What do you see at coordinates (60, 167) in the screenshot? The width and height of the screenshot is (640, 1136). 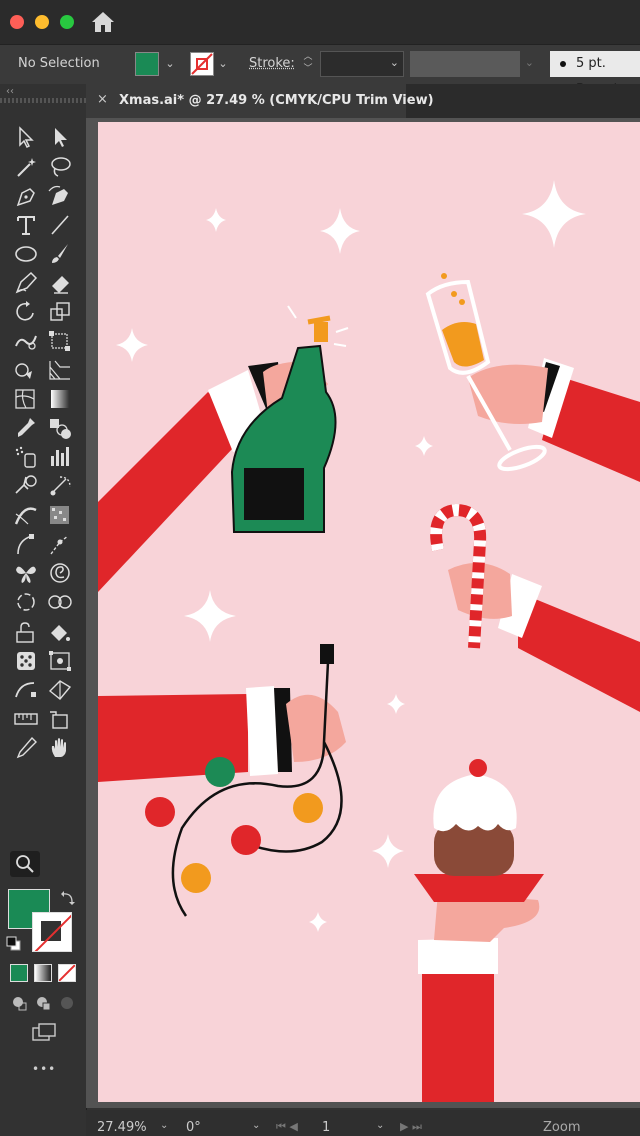 I see `lasso-tool-icon` at bounding box center [60, 167].